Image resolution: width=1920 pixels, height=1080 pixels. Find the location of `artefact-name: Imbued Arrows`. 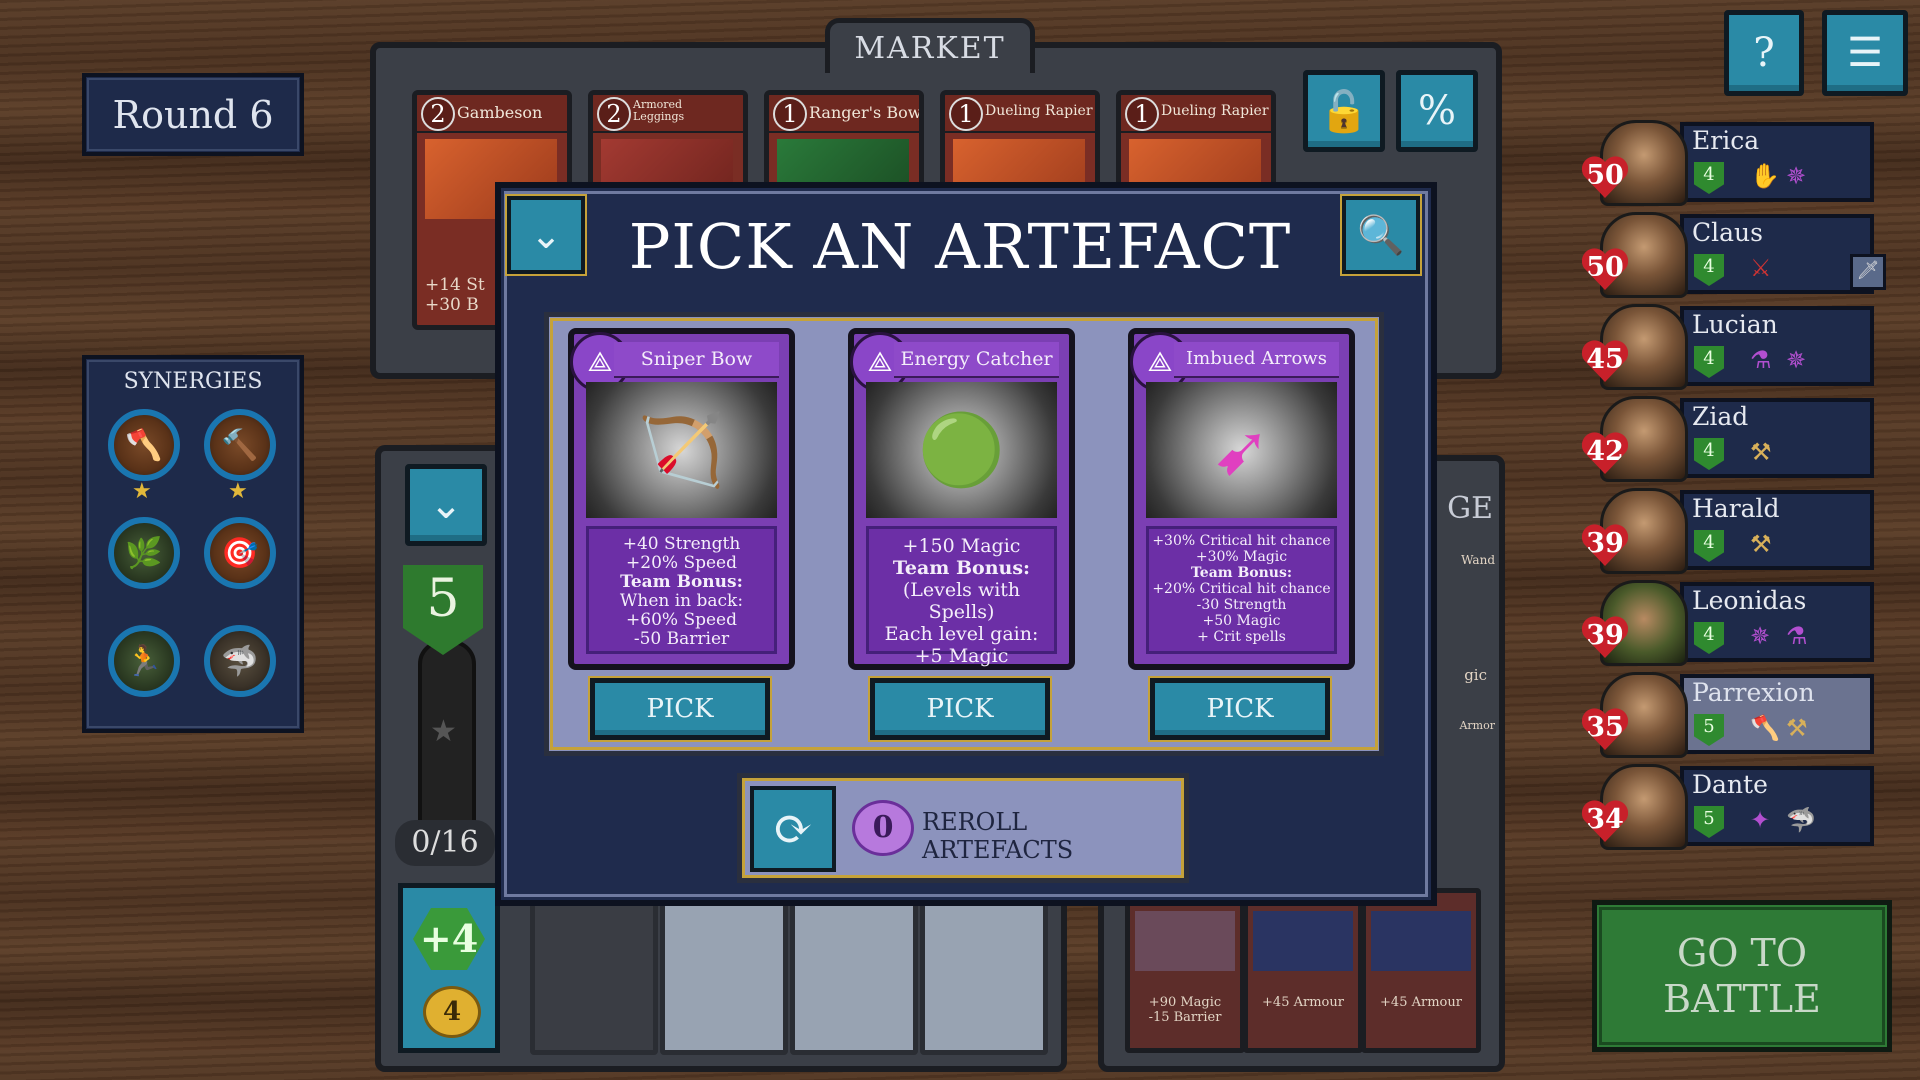

artefact-name: Imbued Arrows is located at coordinates (1256, 360).